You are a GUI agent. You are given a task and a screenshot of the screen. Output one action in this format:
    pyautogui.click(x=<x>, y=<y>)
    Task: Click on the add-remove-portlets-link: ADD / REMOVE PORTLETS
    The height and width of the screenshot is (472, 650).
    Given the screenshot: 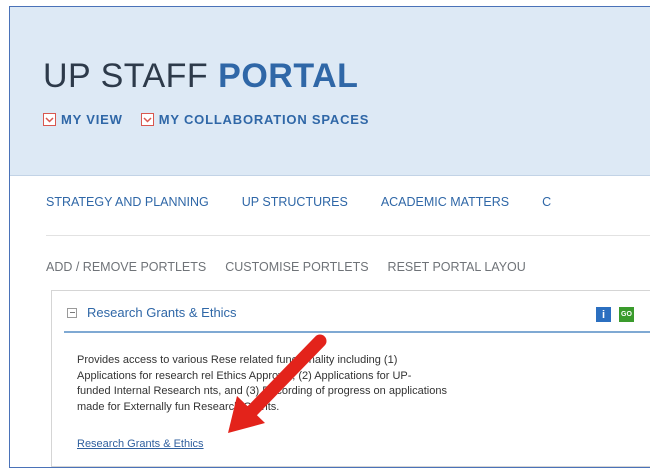 What is the action you would take?
    pyautogui.click(x=126, y=267)
    